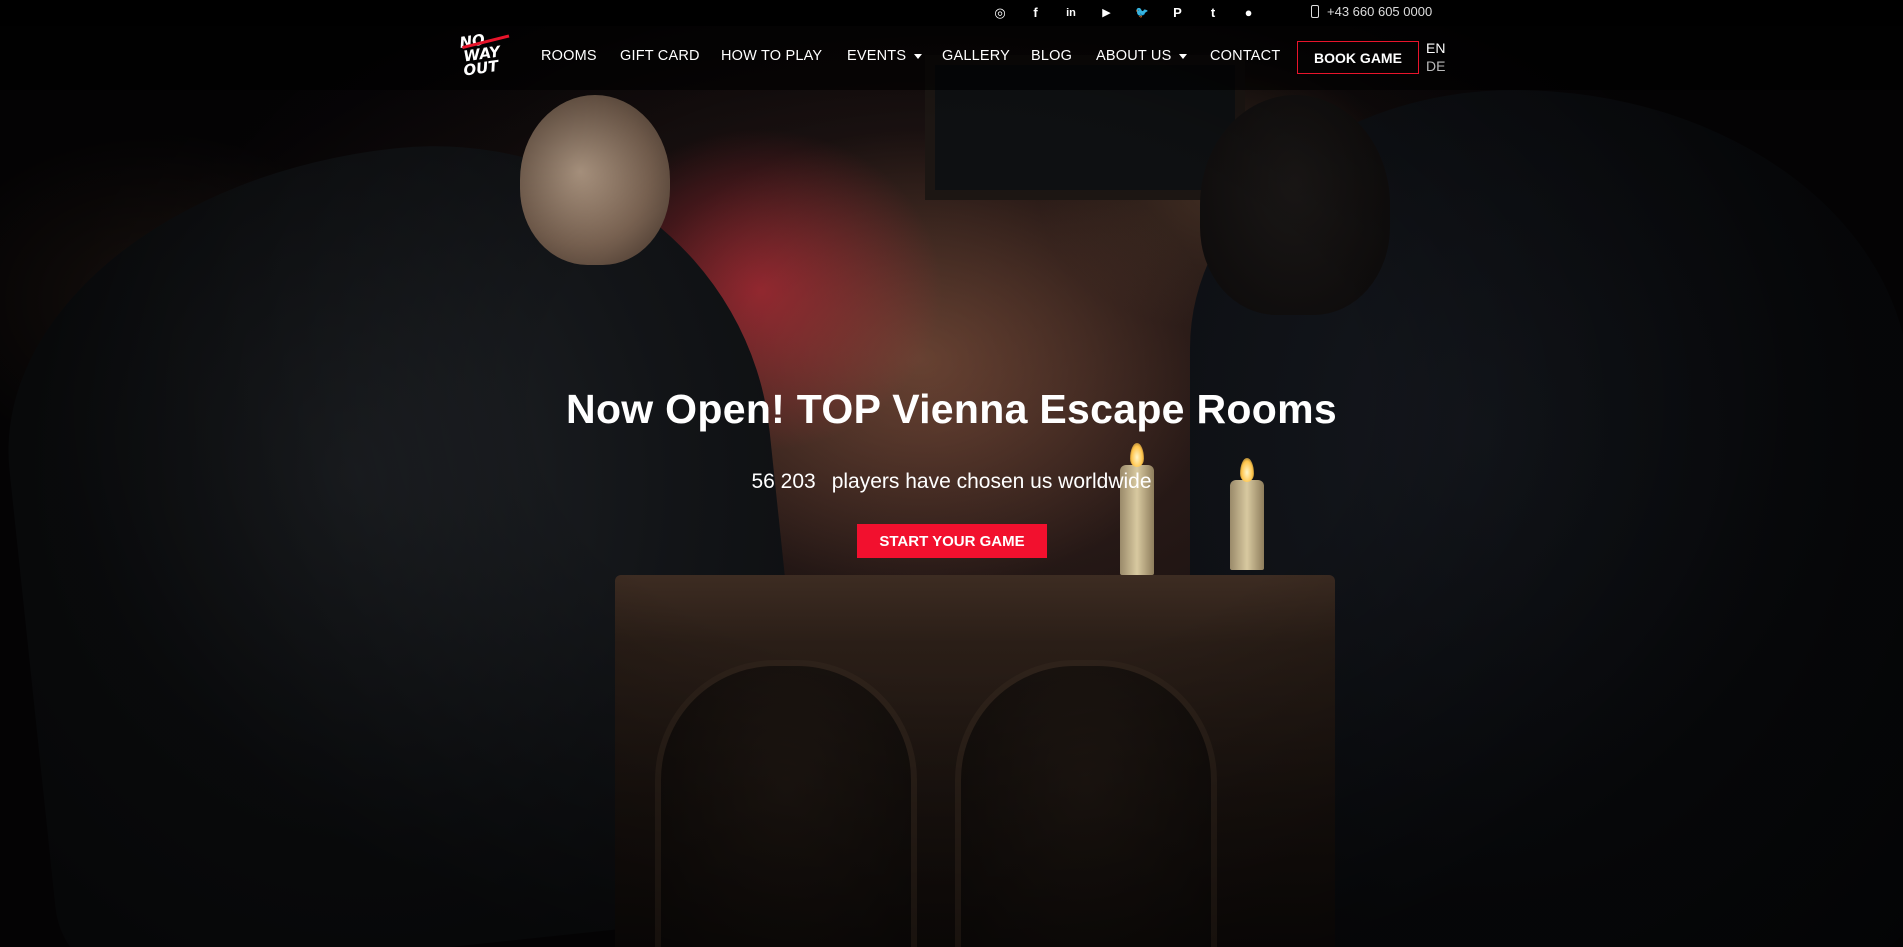  Describe the element at coordinates (1358, 57) in the screenshot. I see `book-game-button: BOOK GAME` at that location.